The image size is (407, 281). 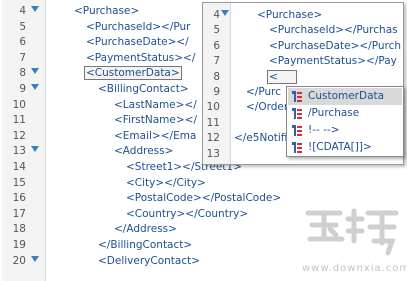 I want to click on code-text: </BillingContact>, so click(x=145, y=245).